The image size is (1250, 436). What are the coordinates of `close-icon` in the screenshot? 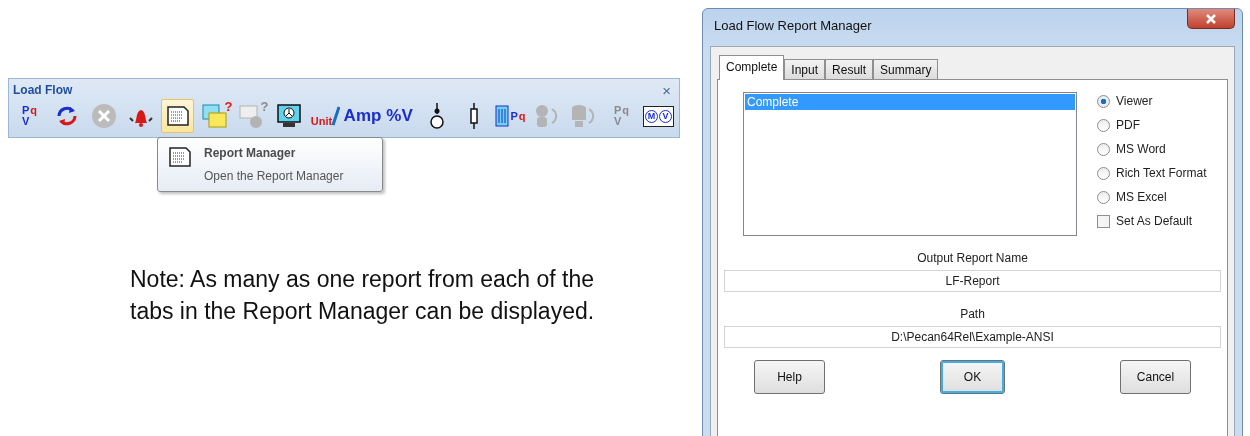 It's located at (1211, 18).